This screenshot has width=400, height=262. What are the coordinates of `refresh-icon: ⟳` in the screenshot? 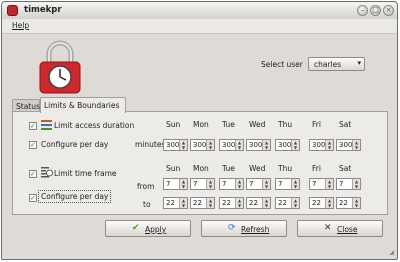 It's located at (232, 228).